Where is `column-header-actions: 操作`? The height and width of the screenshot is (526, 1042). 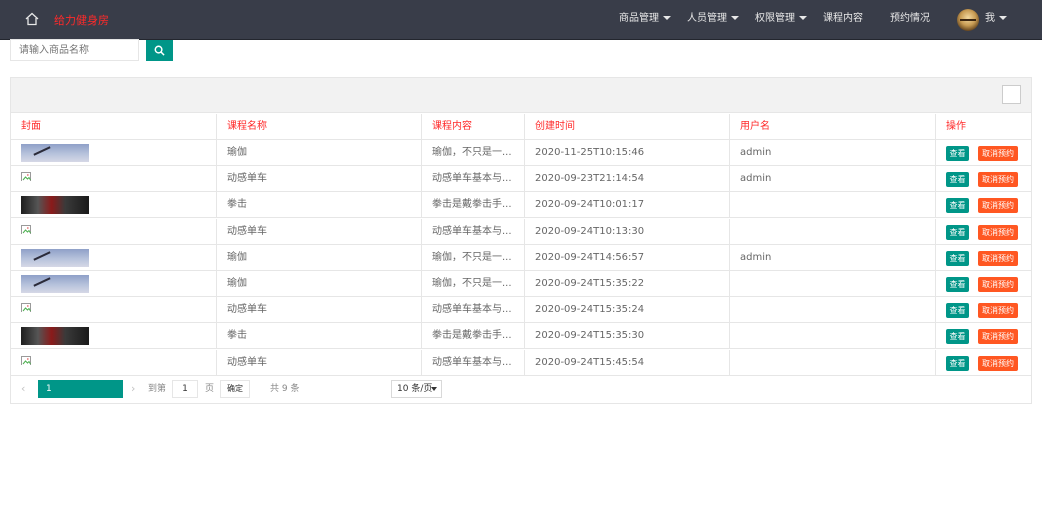 column-header-actions: 操作 is located at coordinates (956, 126).